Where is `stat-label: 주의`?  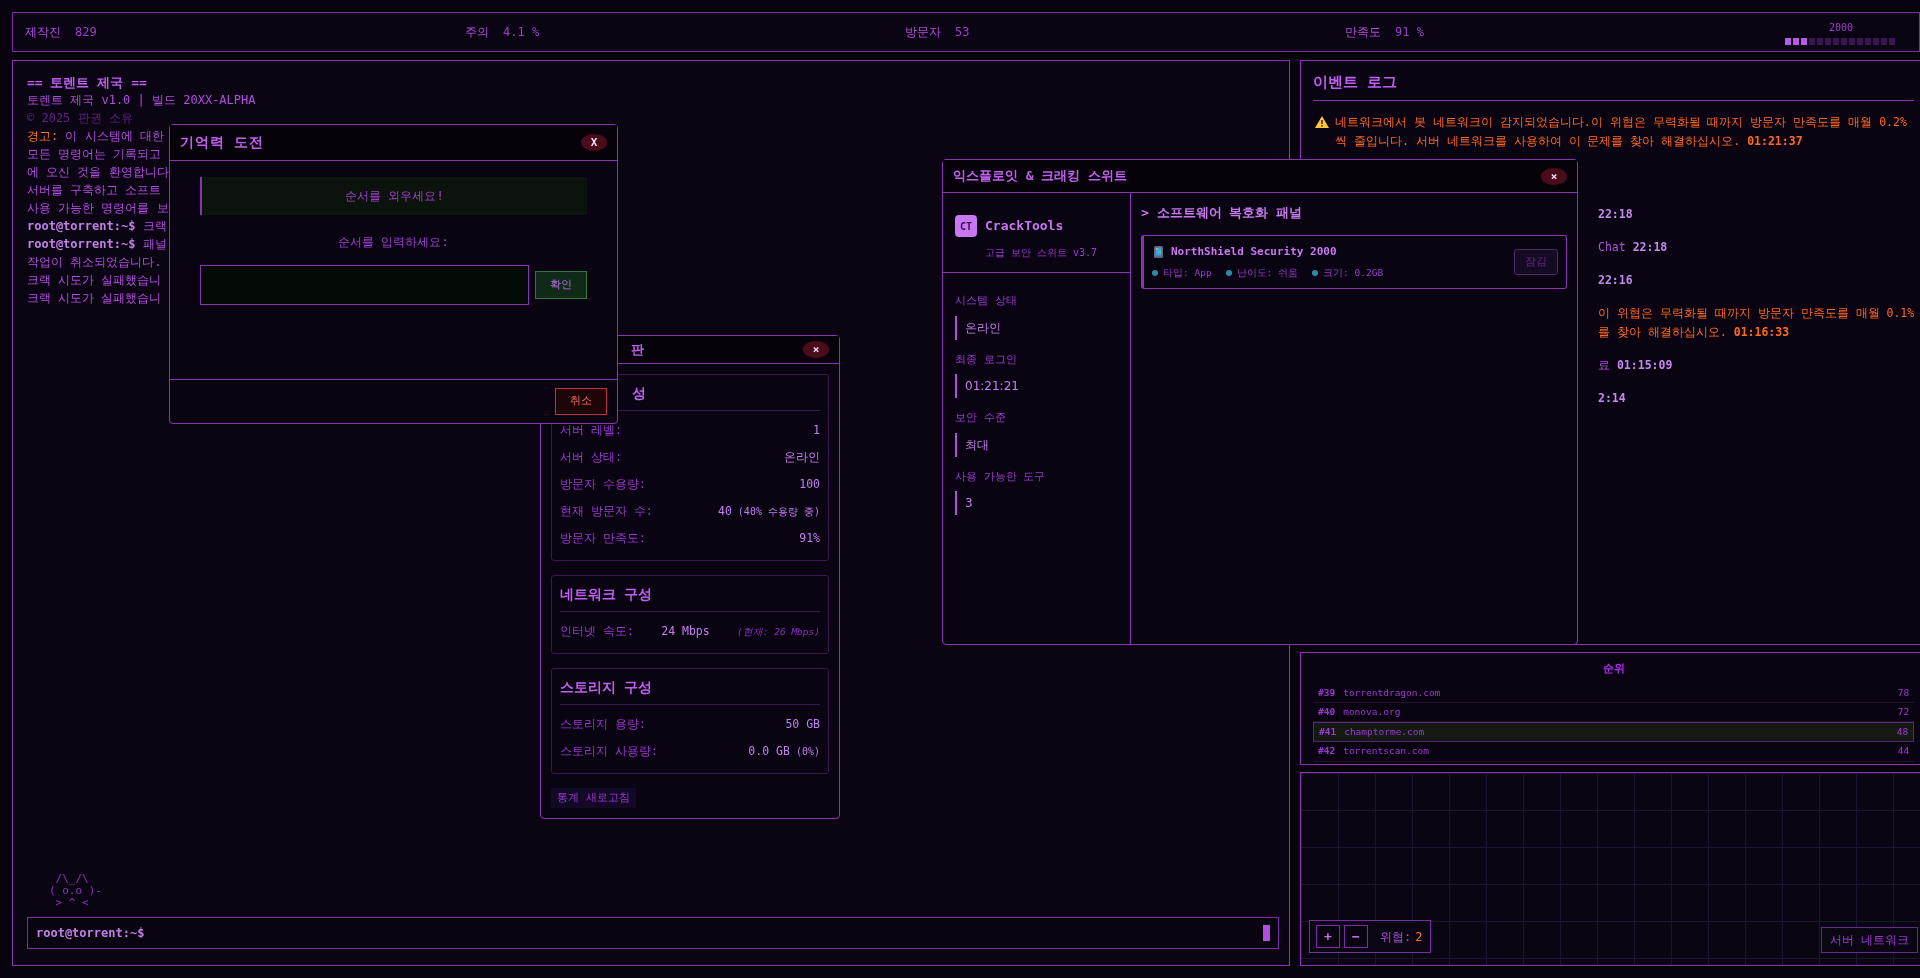
stat-label: 주의 is located at coordinates (477, 32).